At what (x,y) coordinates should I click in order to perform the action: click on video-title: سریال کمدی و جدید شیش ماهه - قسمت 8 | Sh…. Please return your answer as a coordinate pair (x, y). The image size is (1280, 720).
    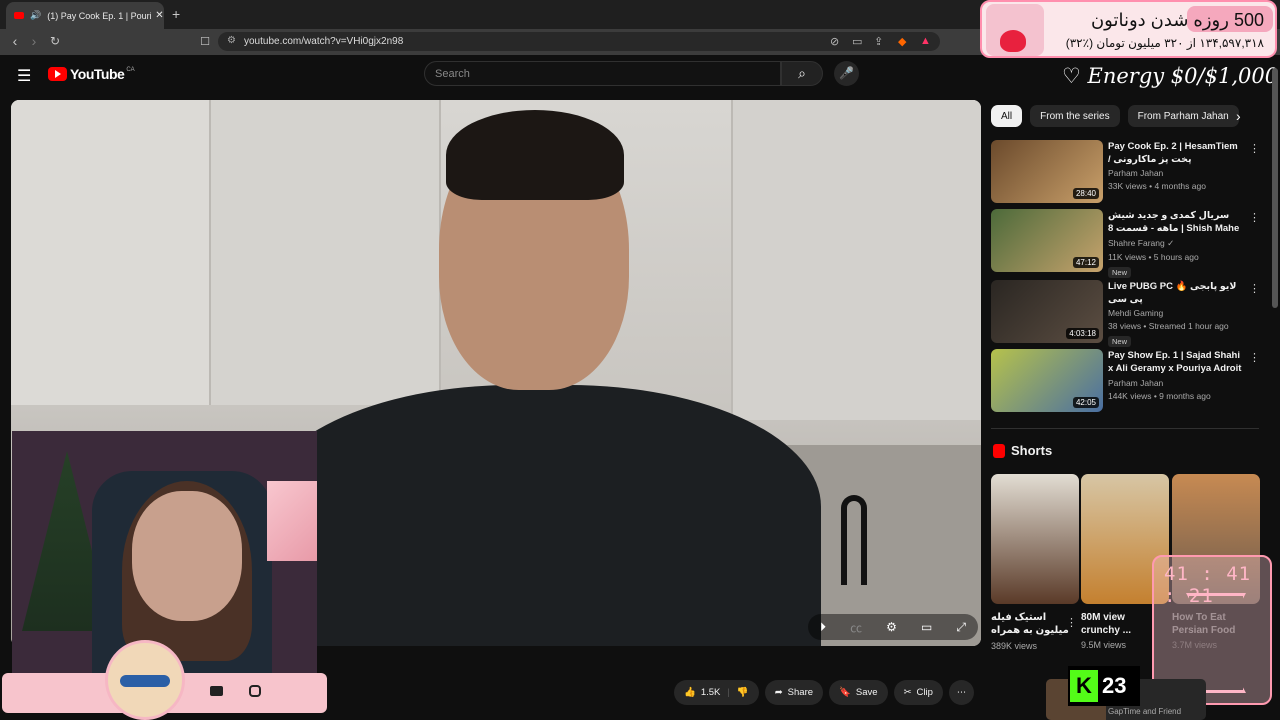
    Looking at the image, I should click on (1175, 222).